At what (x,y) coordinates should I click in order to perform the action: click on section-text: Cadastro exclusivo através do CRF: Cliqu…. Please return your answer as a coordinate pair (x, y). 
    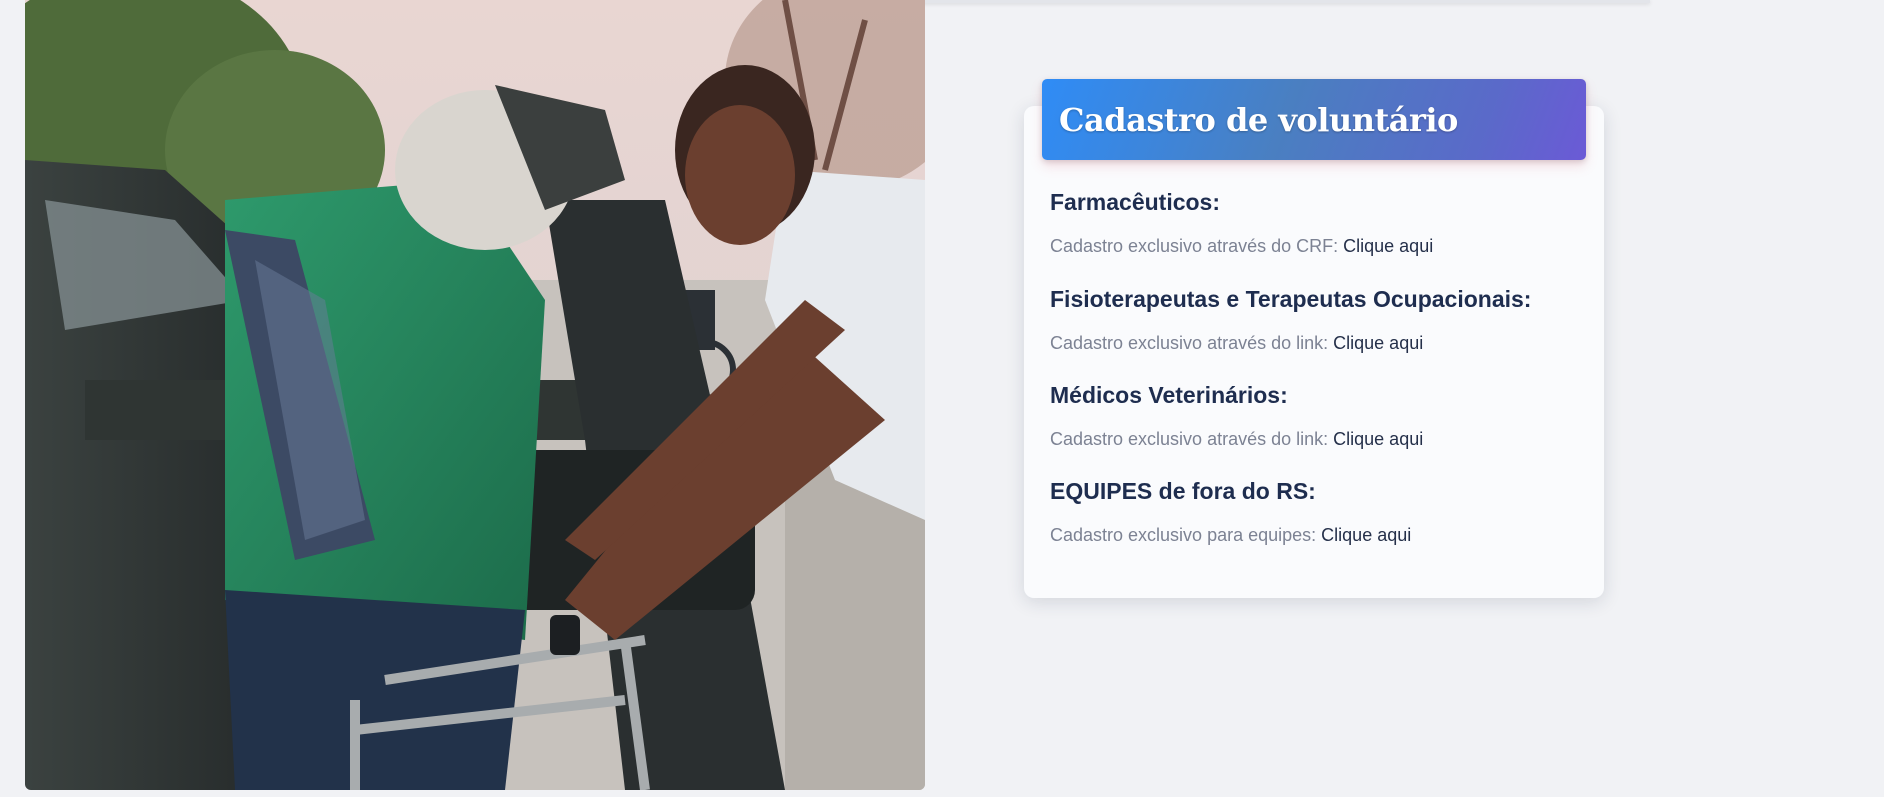
    Looking at the image, I should click on (1241, 246).